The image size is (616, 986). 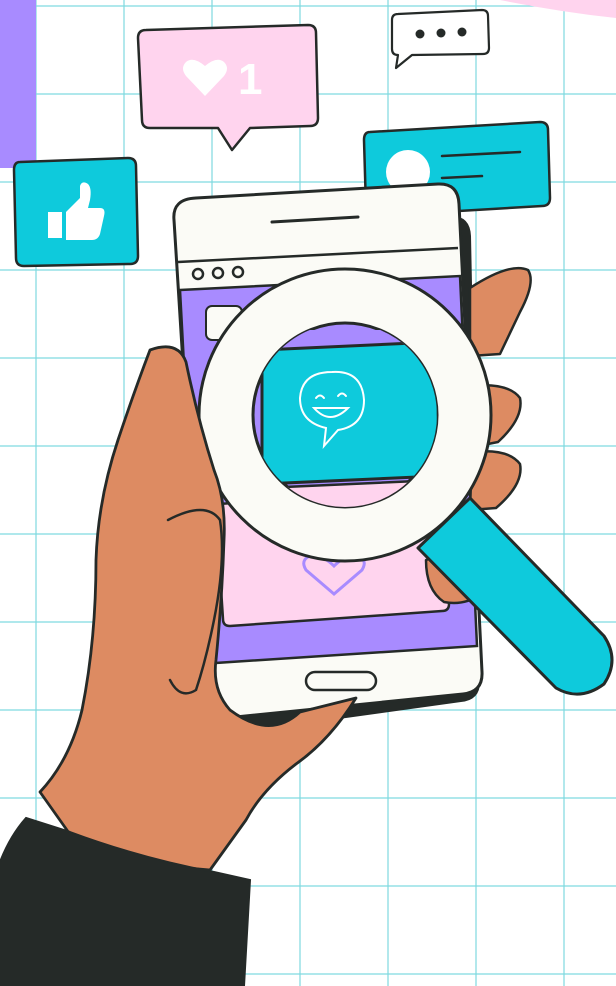 I want to click on magnifying-glass-icon, so click(x=345, y=415).